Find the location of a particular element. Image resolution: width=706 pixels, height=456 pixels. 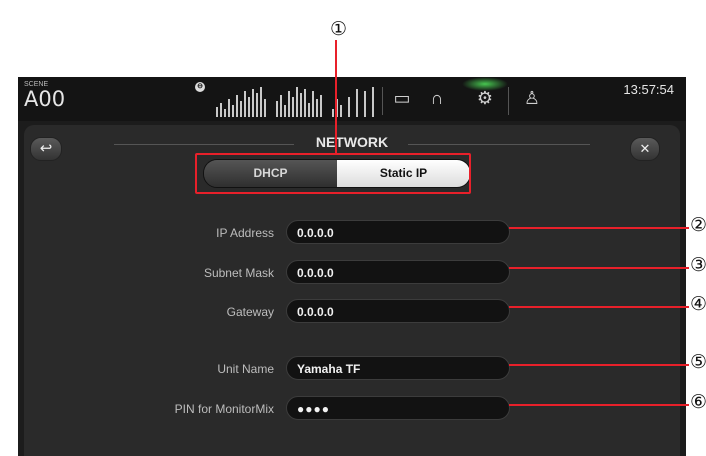

unit-name-field: Yamaha TF is located at coordinates (398, 368).